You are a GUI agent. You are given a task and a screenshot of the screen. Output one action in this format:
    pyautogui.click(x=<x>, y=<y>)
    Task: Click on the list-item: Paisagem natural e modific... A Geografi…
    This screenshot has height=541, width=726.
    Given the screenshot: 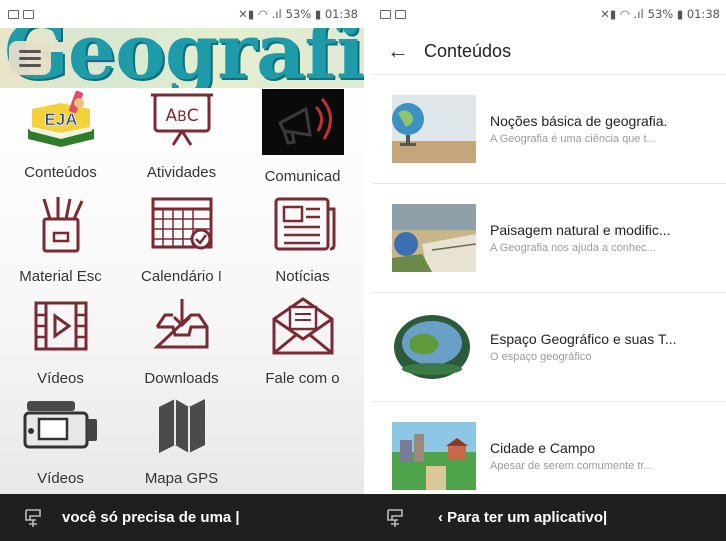 What is the action you would take?
    pyautogui.click(x=549, y=237)
    